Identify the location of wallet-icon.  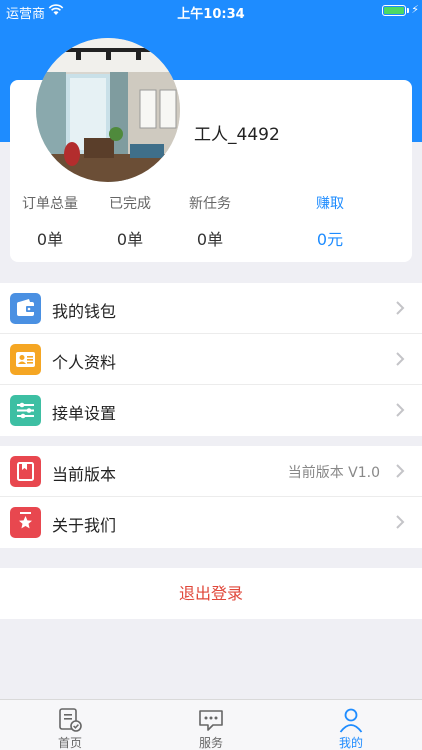
(25, 308).